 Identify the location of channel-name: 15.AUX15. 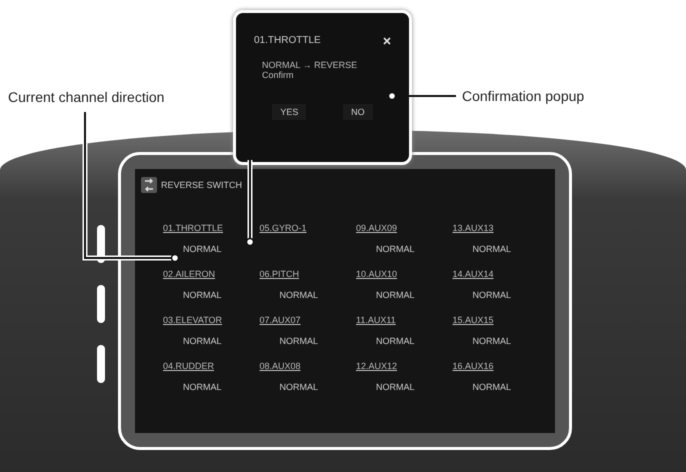
(473, 320).